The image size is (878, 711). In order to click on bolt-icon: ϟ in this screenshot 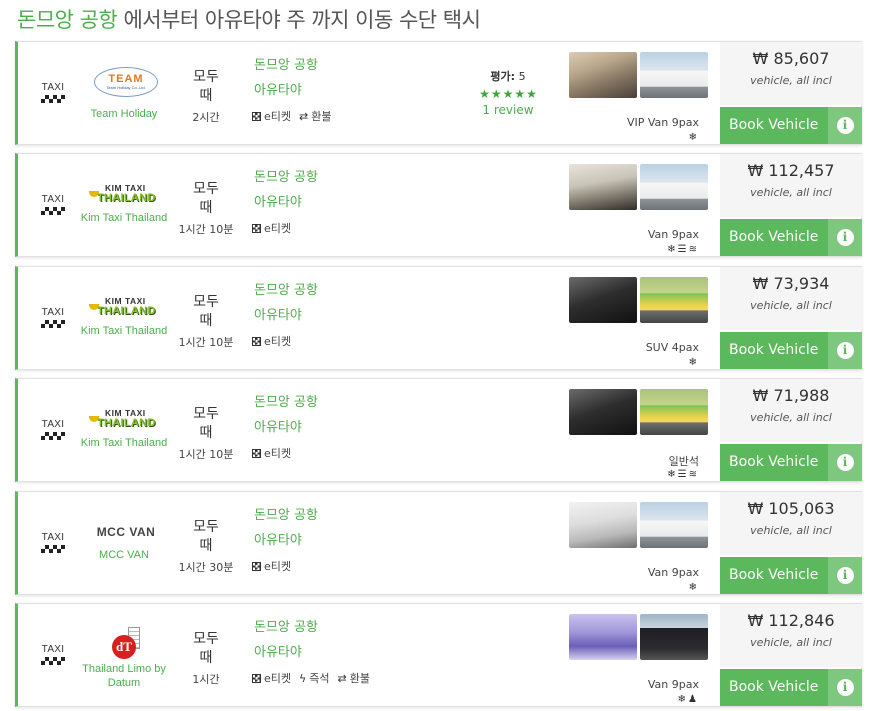, I will do `click(303, 678)`.